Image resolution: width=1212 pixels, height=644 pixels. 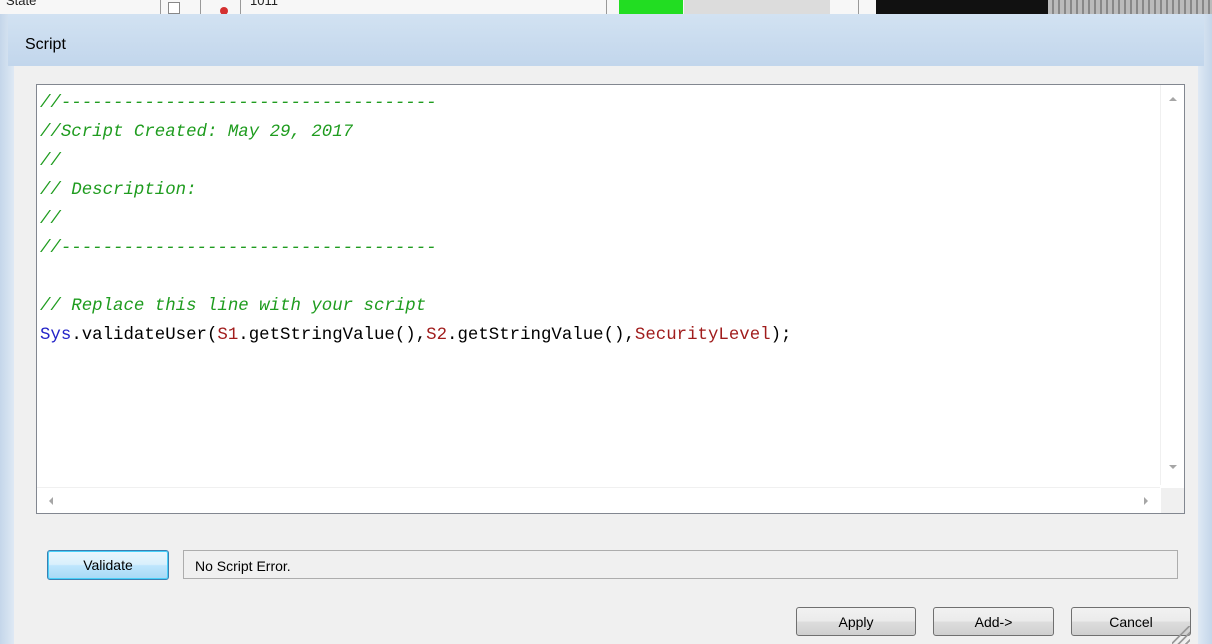 What do you see at coordinates (856, 621) in the screenshot?
I see `apply-button: Apply` at bounding box center [856, 621].